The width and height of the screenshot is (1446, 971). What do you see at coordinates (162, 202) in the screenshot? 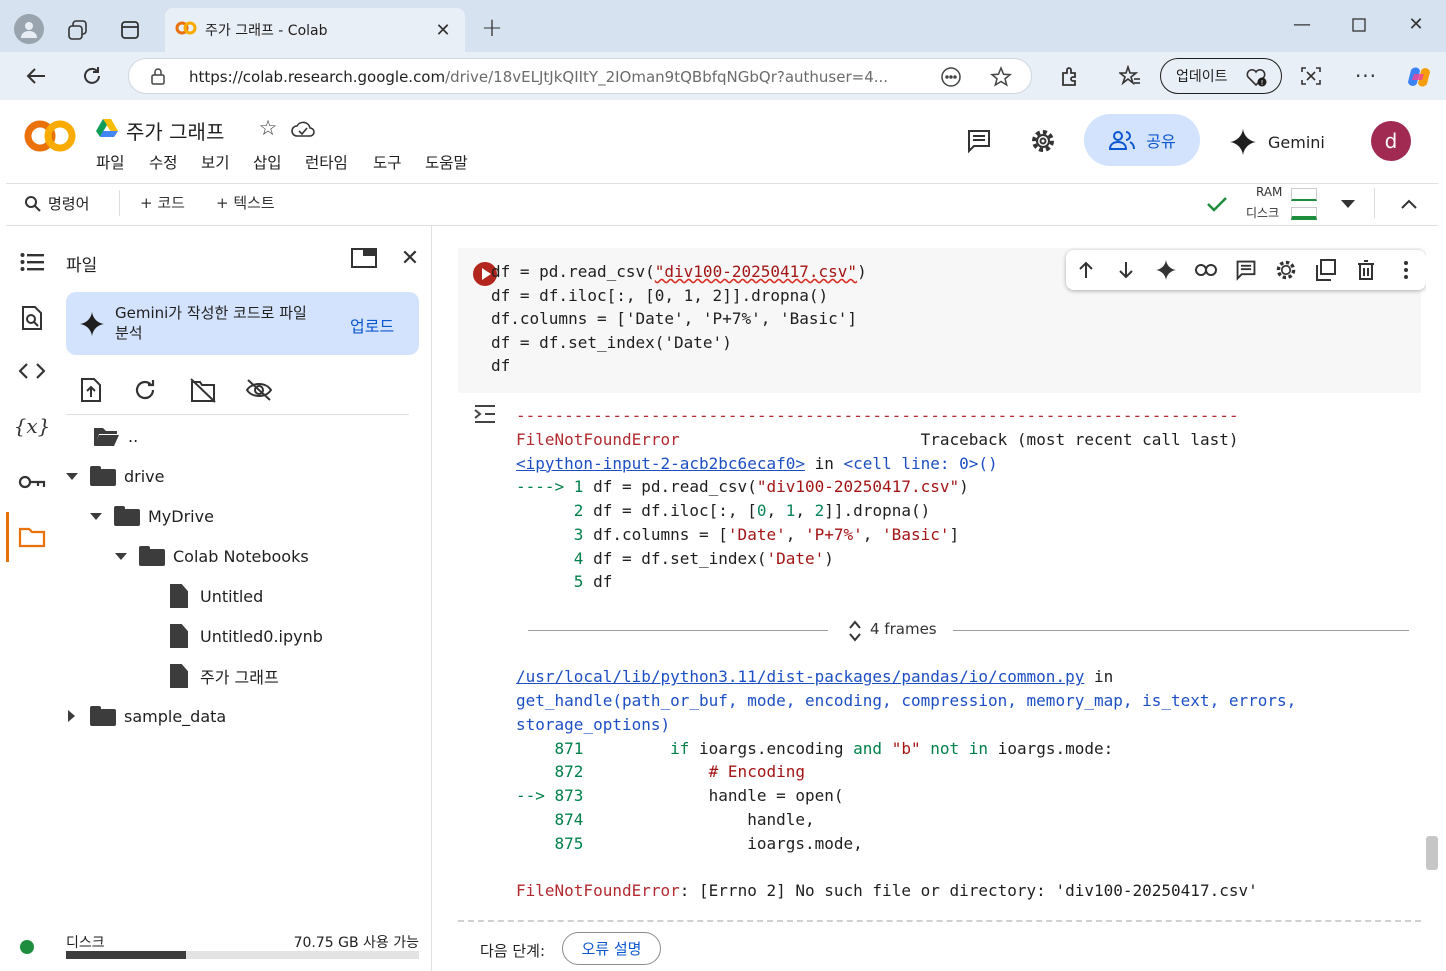
I see `add-code-button: + 코드` at bounding box center [162, 202].